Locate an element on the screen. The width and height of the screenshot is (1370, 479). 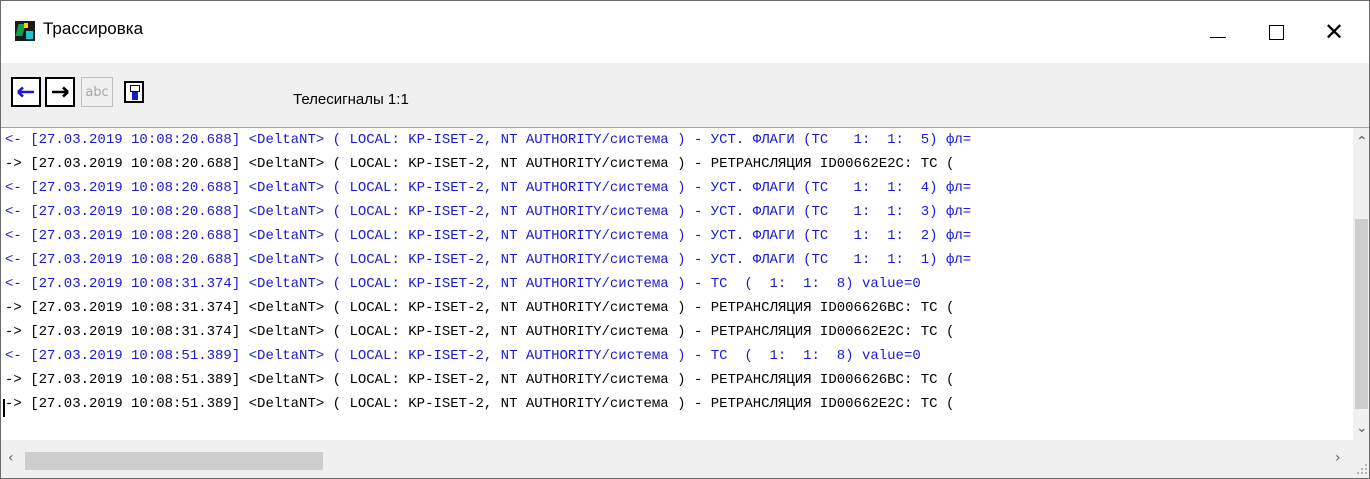
save-to-file-icon is located at coordinates (134, 92).